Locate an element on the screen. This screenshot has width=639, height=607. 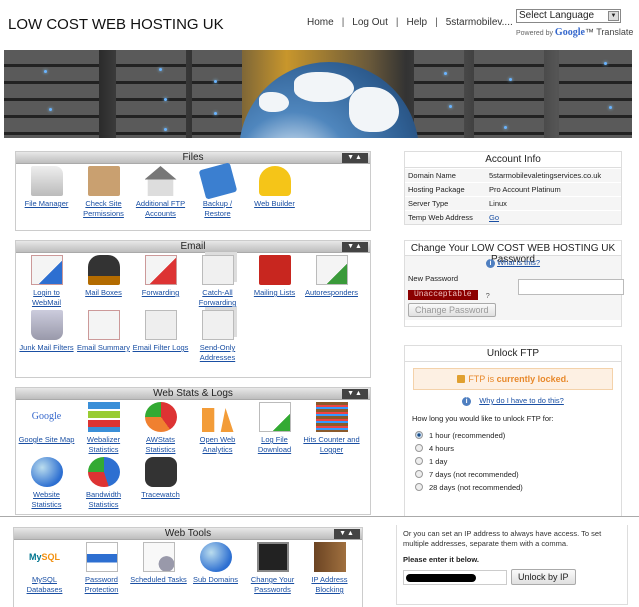
envelope-list-icon is located at coordinates (103, 325).